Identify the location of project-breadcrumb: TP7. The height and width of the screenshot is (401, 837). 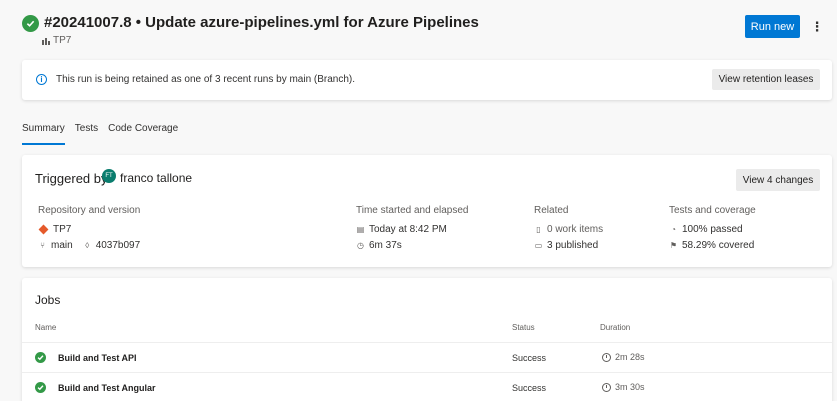
(56, 40).